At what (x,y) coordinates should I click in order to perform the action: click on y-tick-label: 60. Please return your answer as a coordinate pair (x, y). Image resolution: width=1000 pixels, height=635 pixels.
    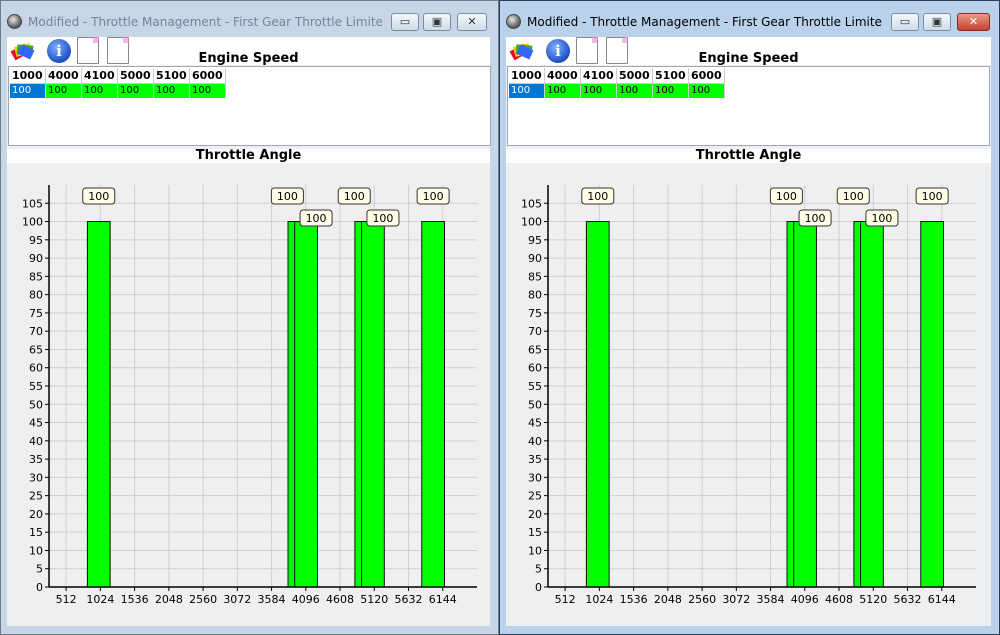
    Looking at the image, I should click on (535, 368).